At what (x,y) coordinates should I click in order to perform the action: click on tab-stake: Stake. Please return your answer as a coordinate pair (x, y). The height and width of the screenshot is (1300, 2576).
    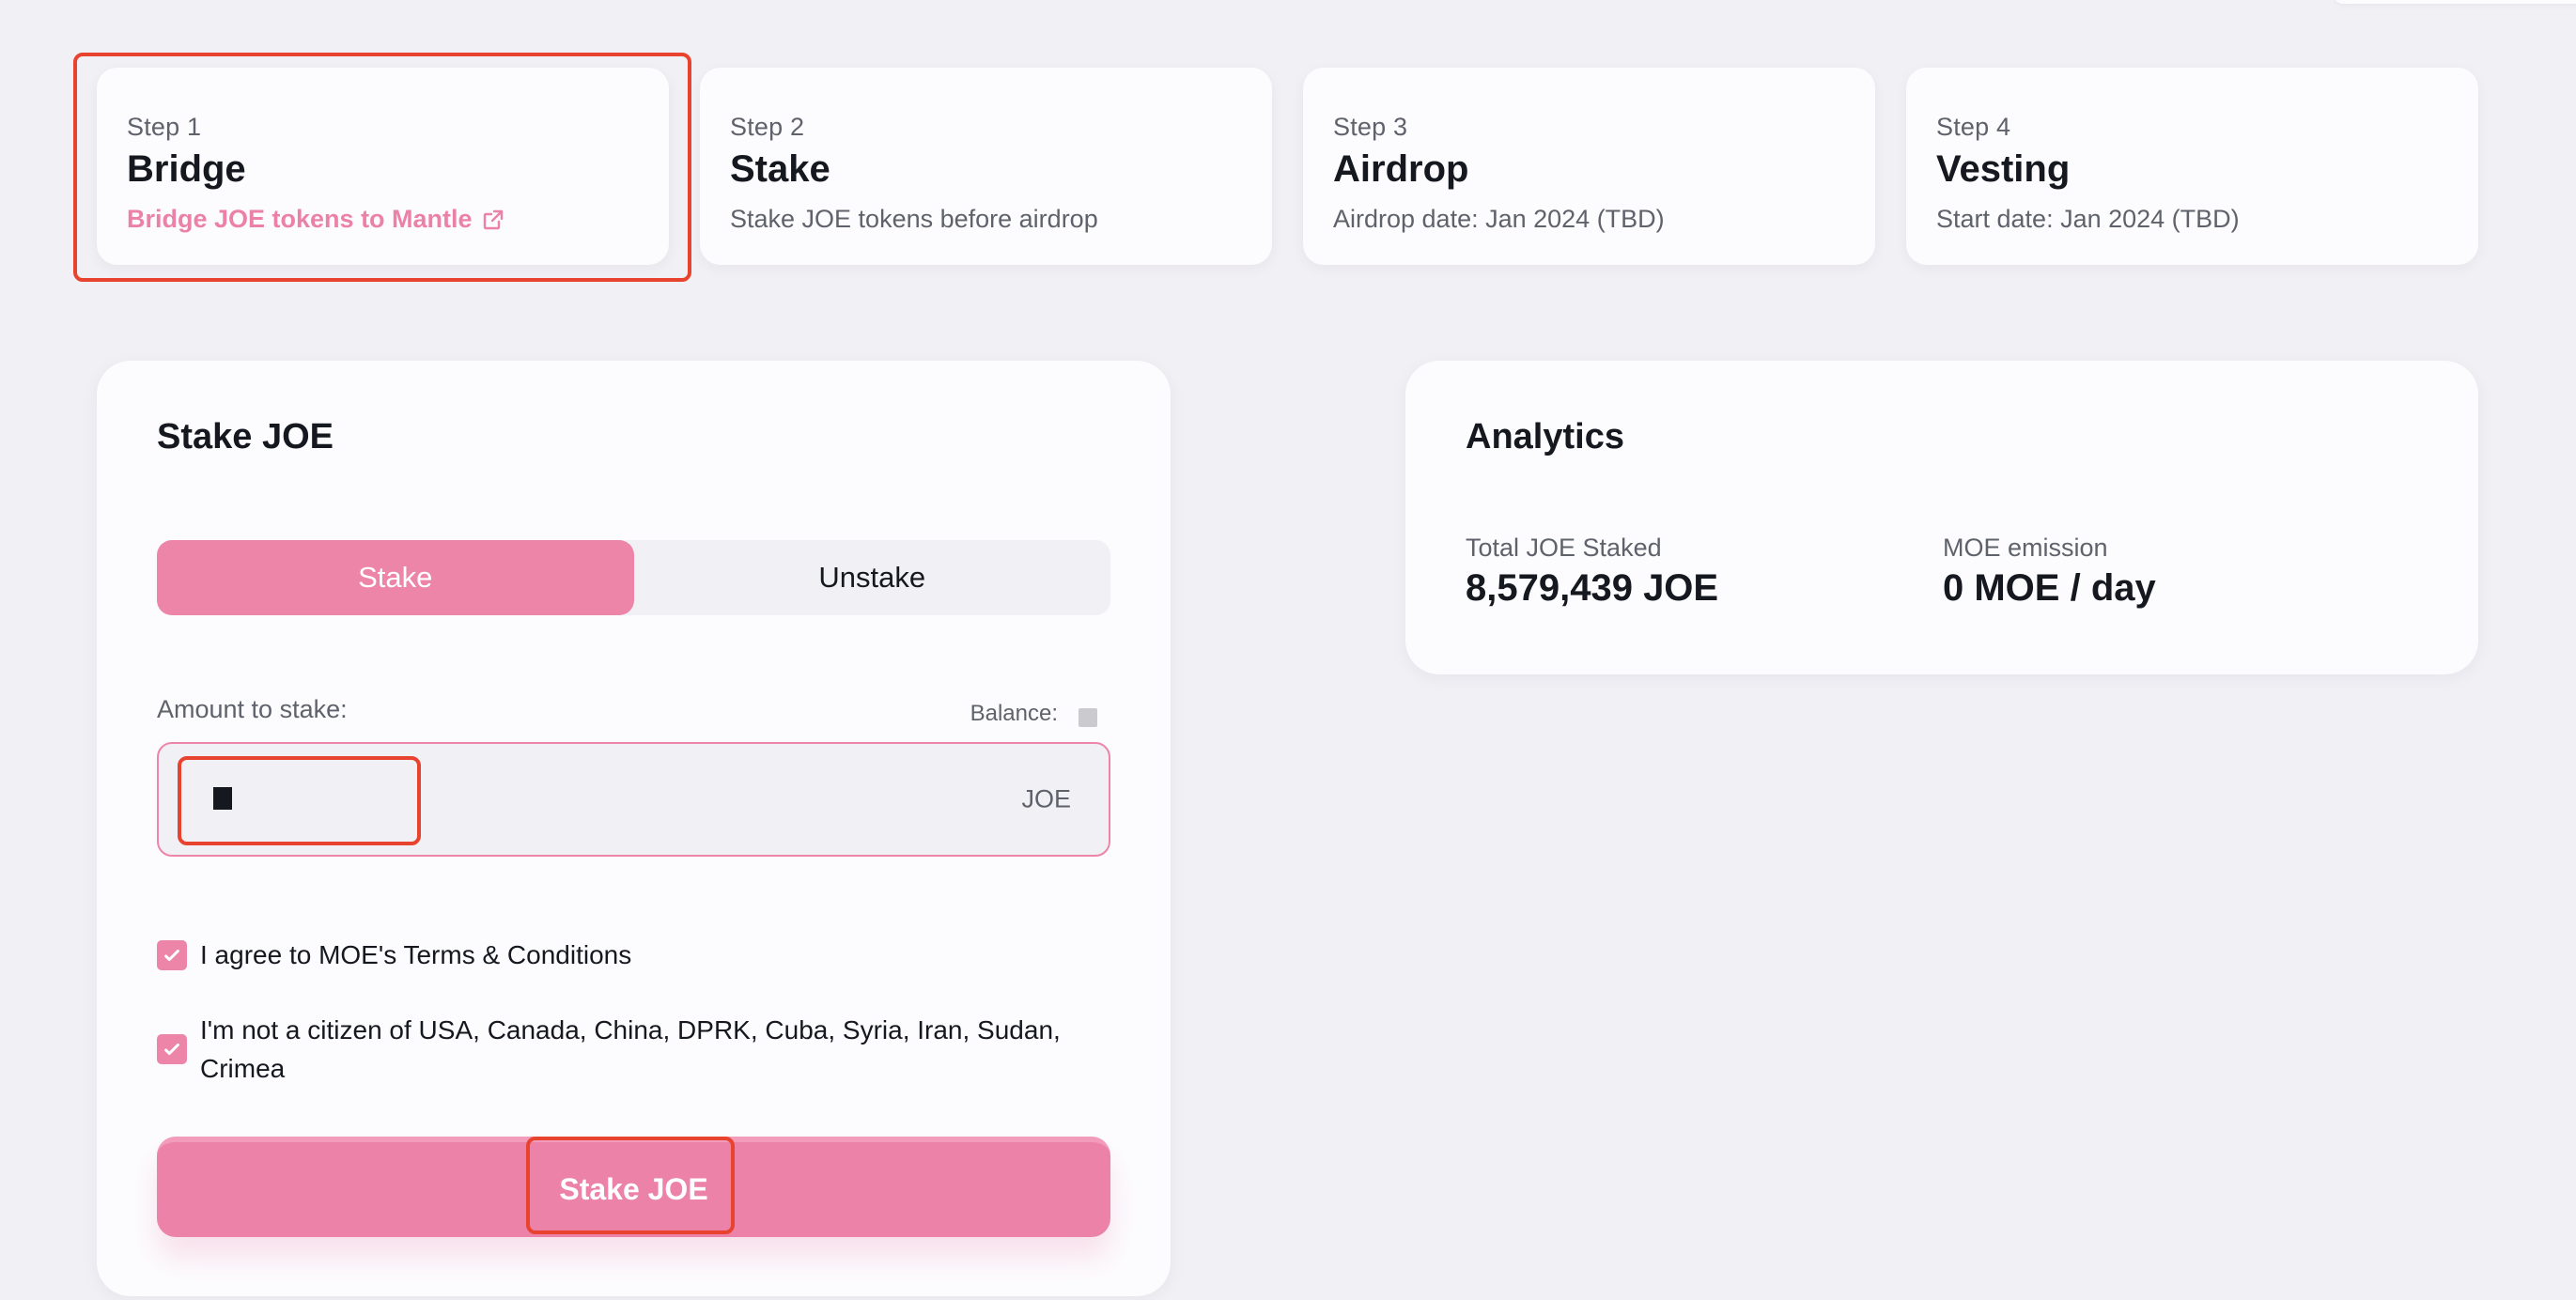
    Looking at the image, I should click on (396, 577).